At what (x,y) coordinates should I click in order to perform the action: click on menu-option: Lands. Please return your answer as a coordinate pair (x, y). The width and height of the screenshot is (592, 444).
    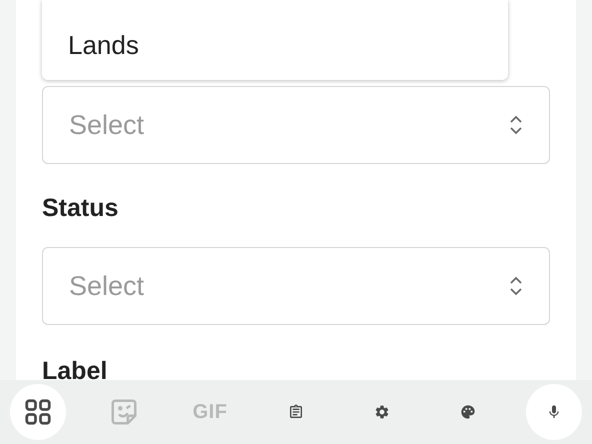
    Looking at the image, I should click on (275, 45).